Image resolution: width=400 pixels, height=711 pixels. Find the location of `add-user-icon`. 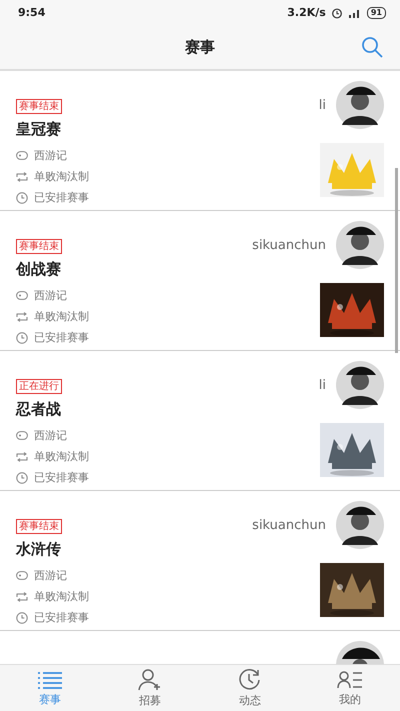

add-user-icon is located at coordinates (150, 679).